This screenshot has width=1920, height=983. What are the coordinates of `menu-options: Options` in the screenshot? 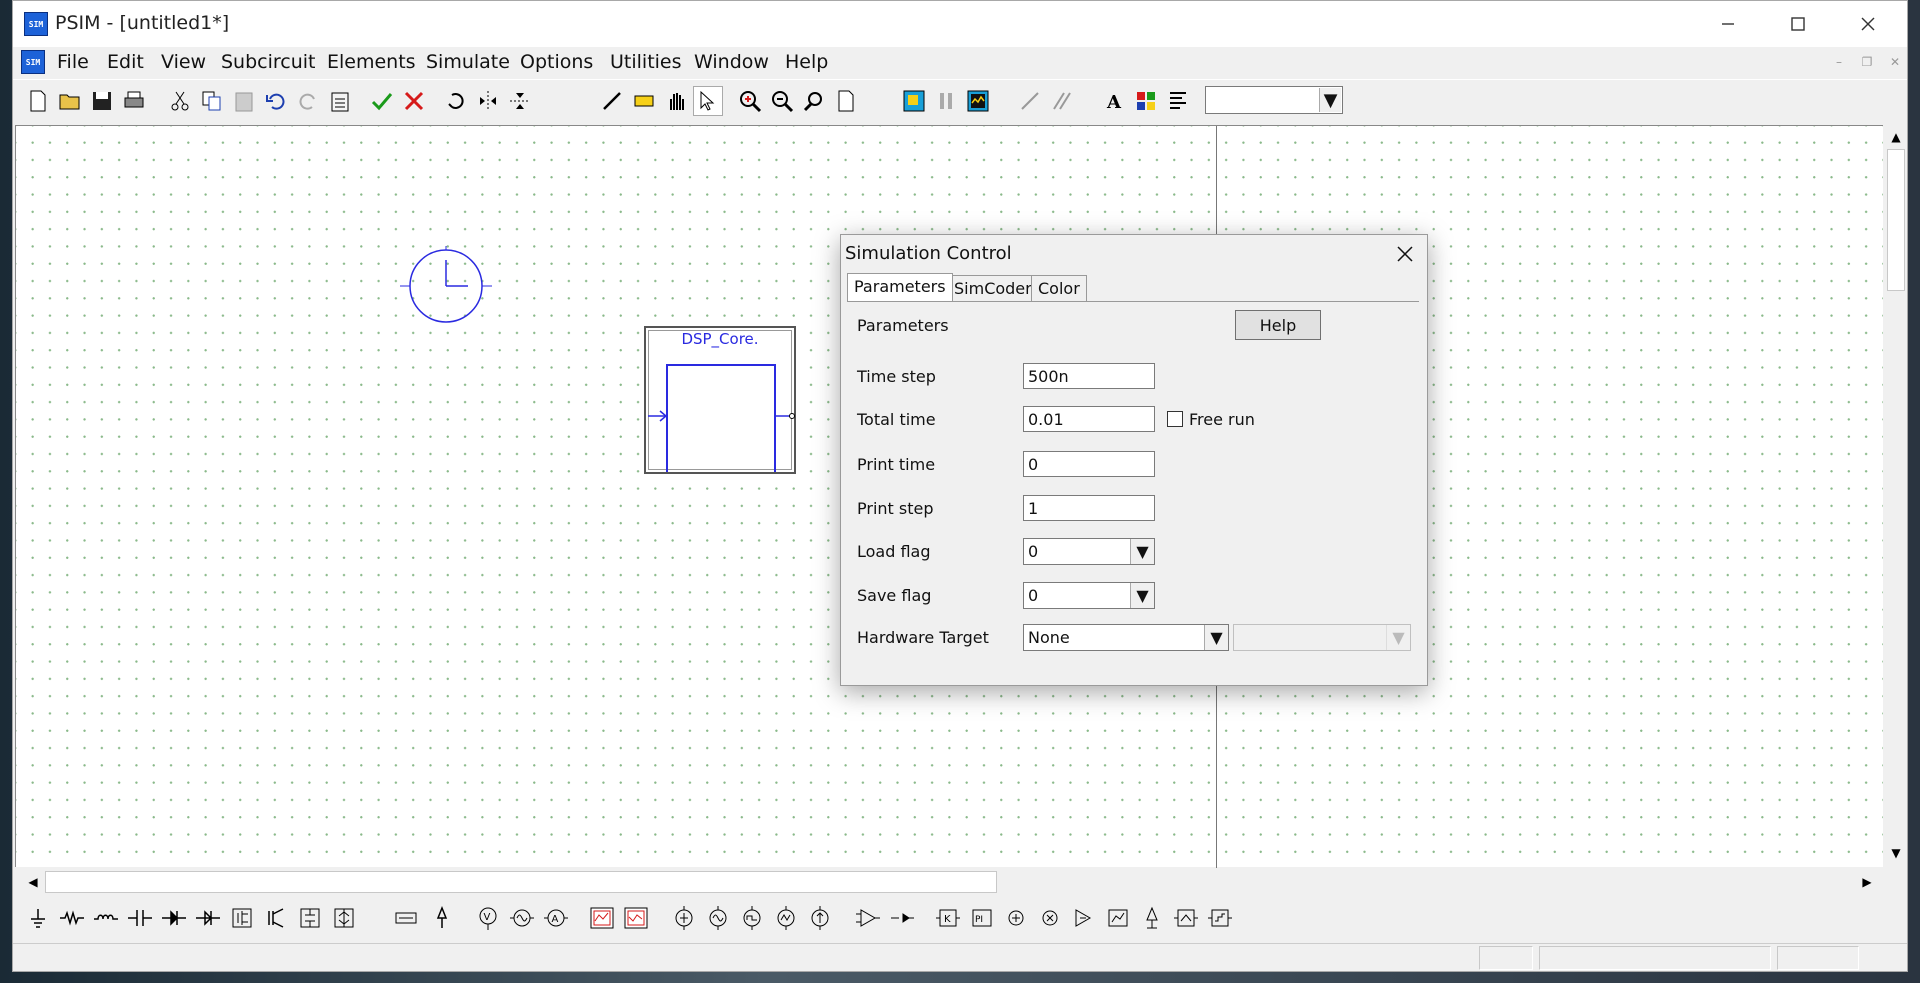 It's located at (556, 62).